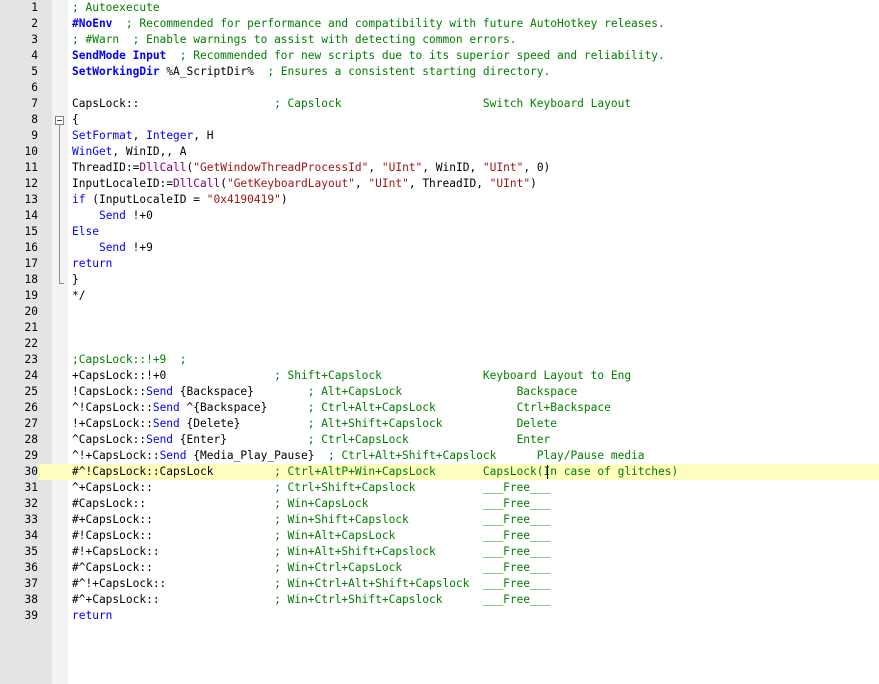 The height and width of the screenshot is (684, 879). Describe the element at coordinates (31, 535) in the screenshot. I see `line-number: 34` at that location.